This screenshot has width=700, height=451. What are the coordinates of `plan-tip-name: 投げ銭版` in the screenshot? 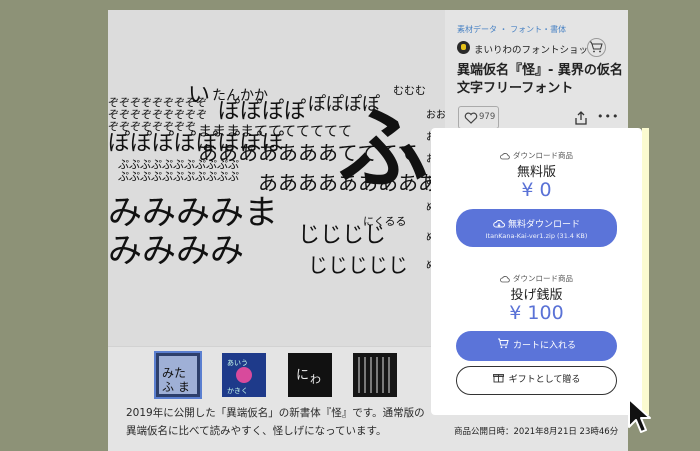 It's located at (536, 295).